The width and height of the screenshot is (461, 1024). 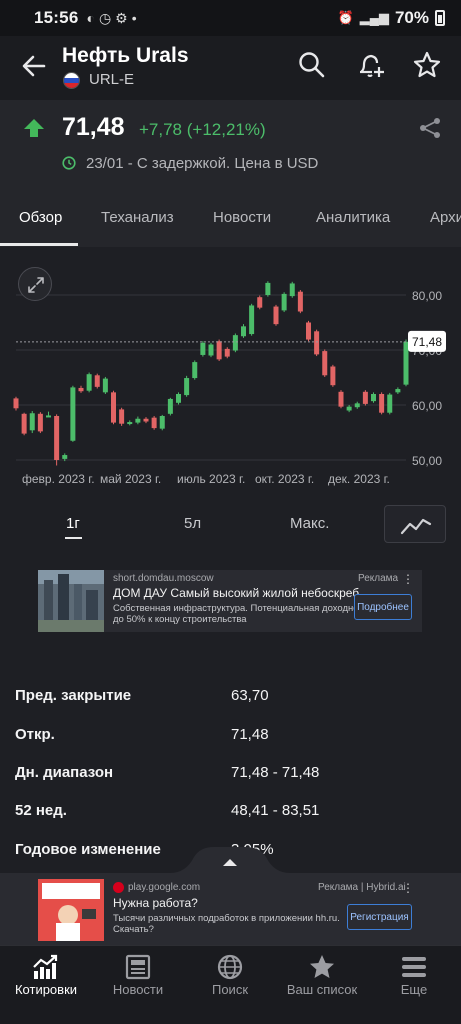 What do you see at coordinates (230, 860) in the screenshot?
I see `collapse-ad-tab` at bounding box center [230, 860].